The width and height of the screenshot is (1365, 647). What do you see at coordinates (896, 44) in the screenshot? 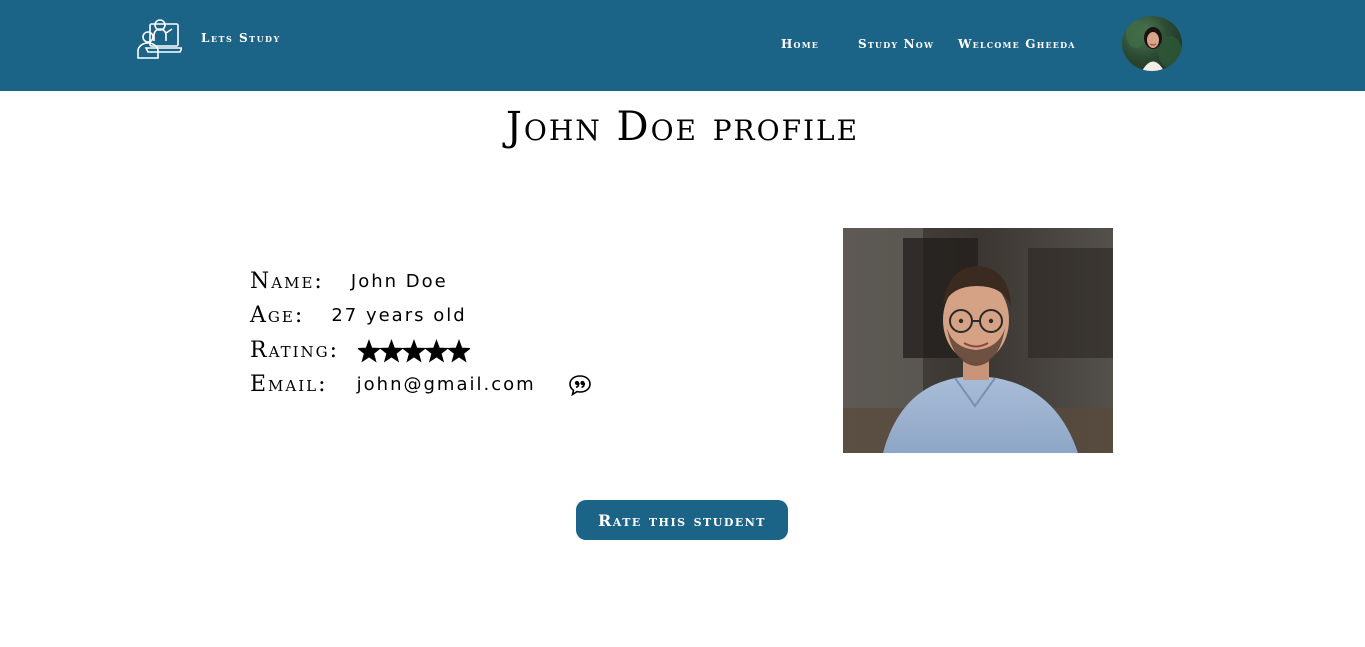
I see `nav-study-now-link: Study Now` at bounding box center [896, 44].